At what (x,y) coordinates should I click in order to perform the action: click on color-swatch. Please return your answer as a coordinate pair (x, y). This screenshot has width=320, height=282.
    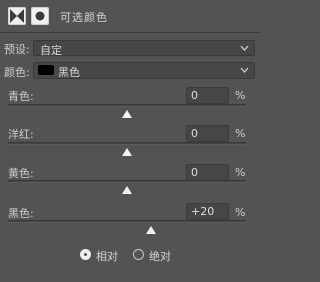
    Looking at the image, I should click on (46, 70).